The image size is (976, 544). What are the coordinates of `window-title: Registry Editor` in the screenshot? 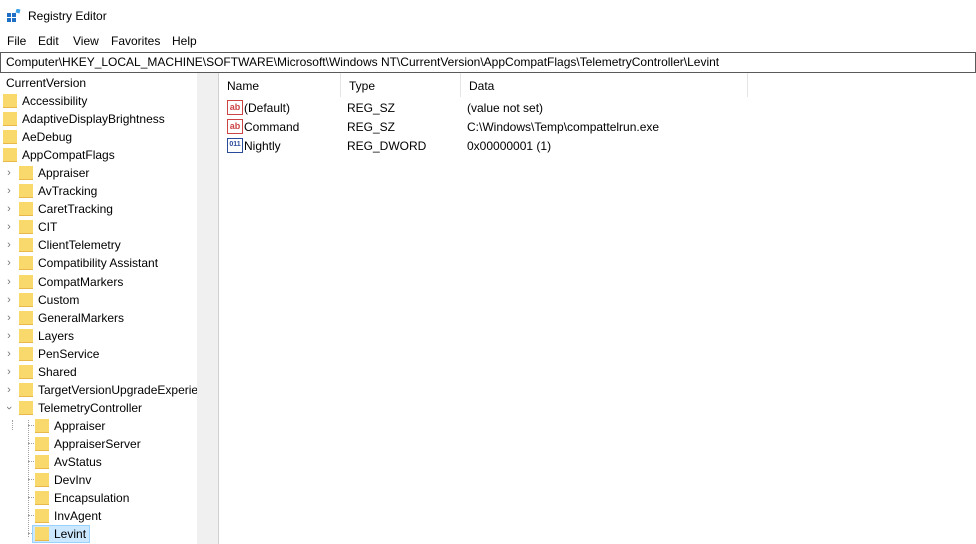 It's located at (67, 16).